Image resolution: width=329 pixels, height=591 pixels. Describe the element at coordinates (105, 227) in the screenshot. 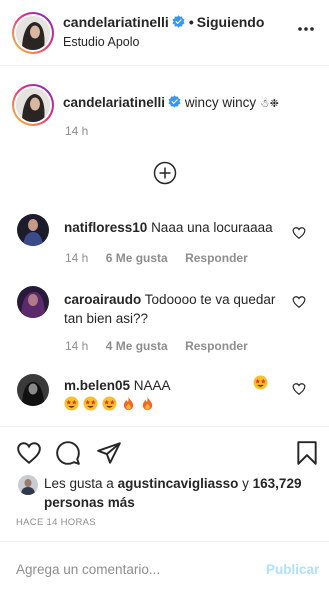

I see `comment-username: natifloress10` at that location.